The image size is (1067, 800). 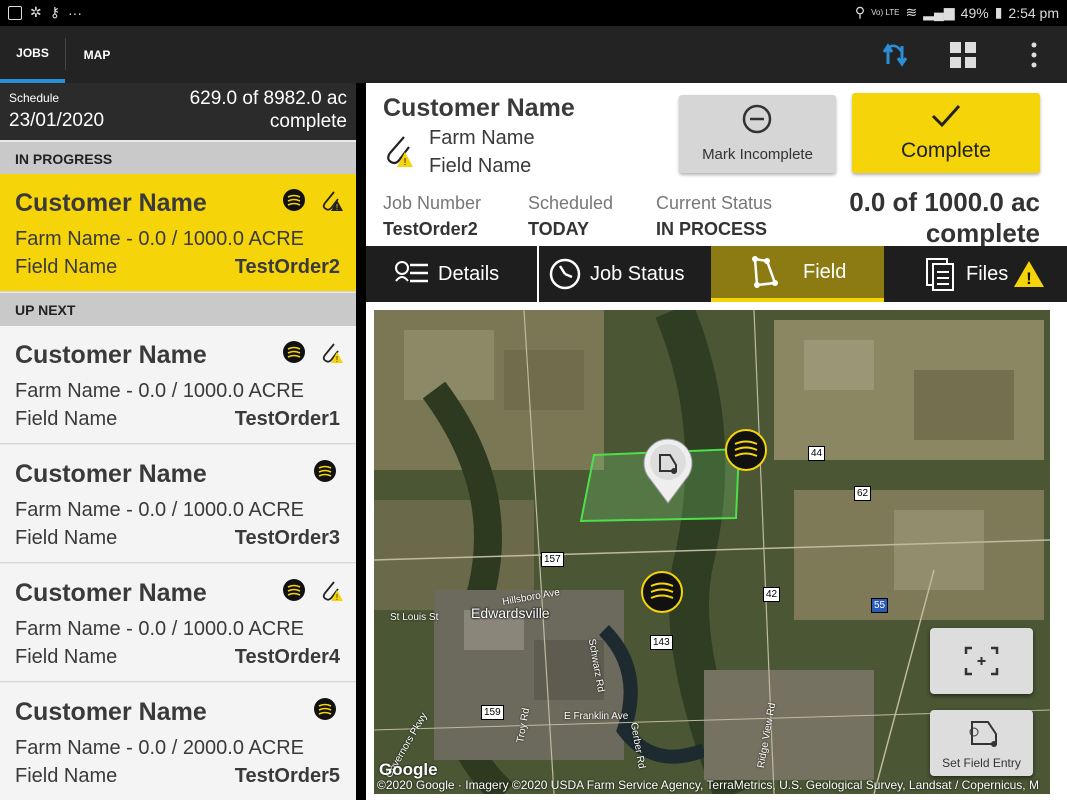 I want to click on tab-files: Files !, so click(x=995, y=274).